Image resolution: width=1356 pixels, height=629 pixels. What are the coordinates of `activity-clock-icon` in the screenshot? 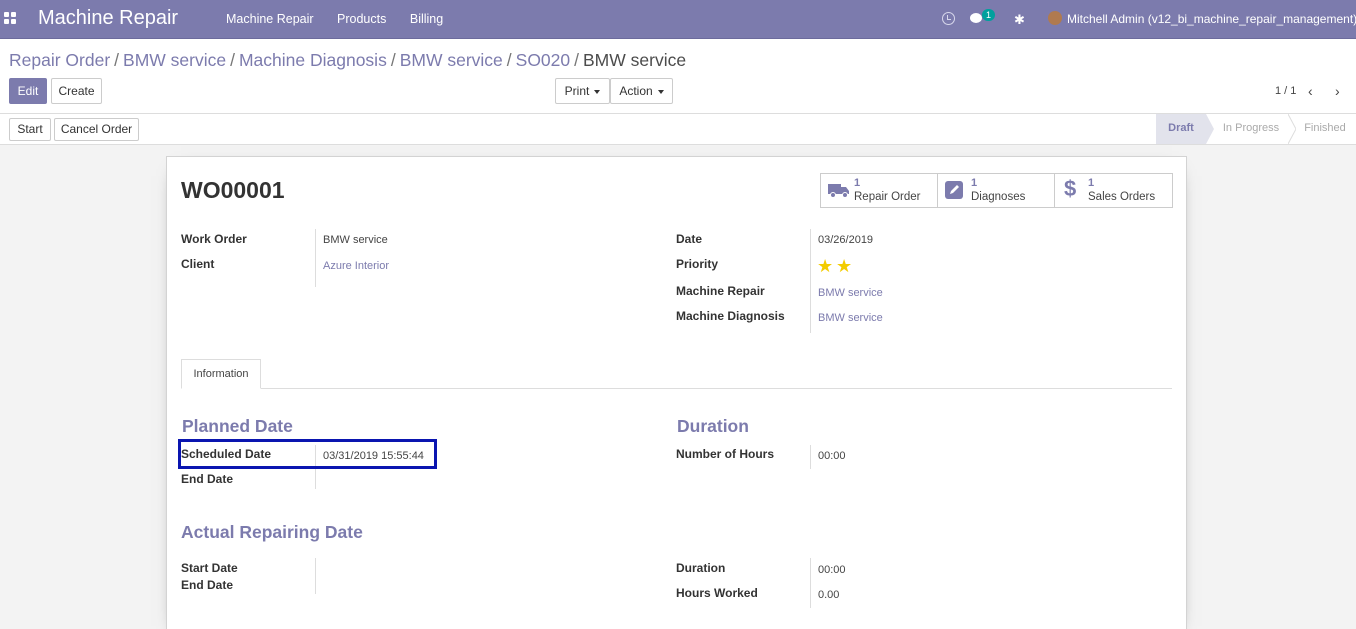 It's located at (948, 18).